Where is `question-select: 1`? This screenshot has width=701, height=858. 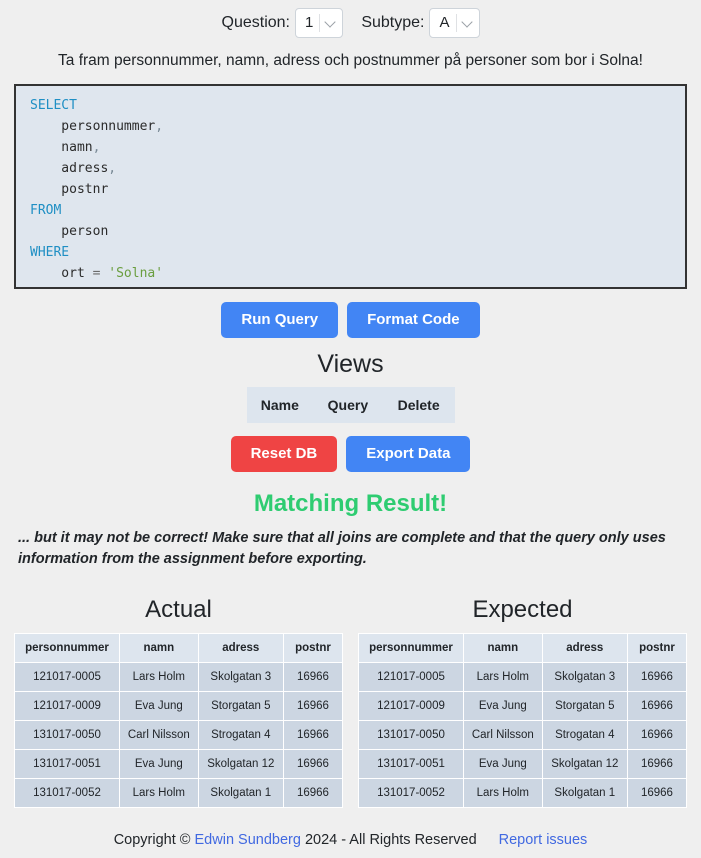 question-select: 1 is located at coordinates (319, 22).